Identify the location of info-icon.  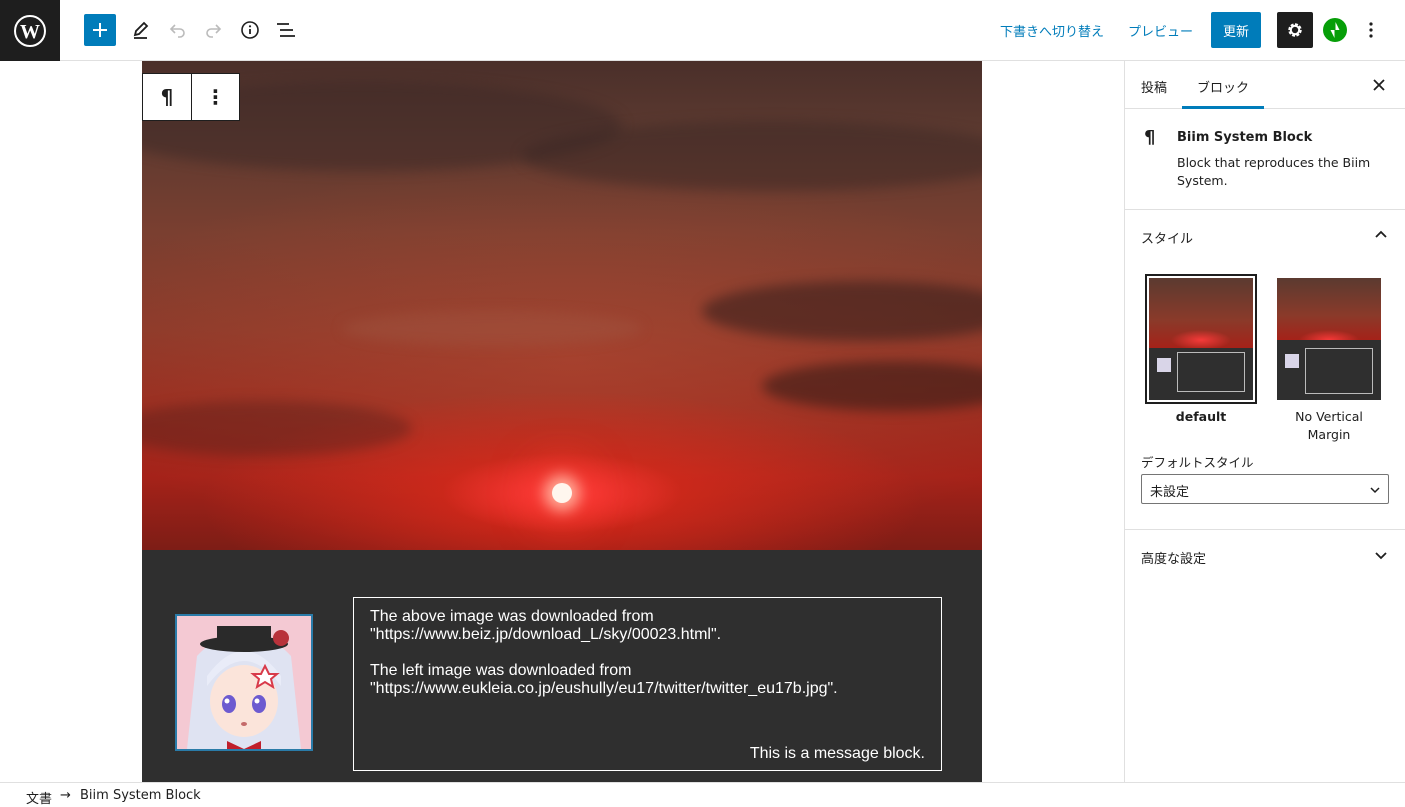
(250, 30).